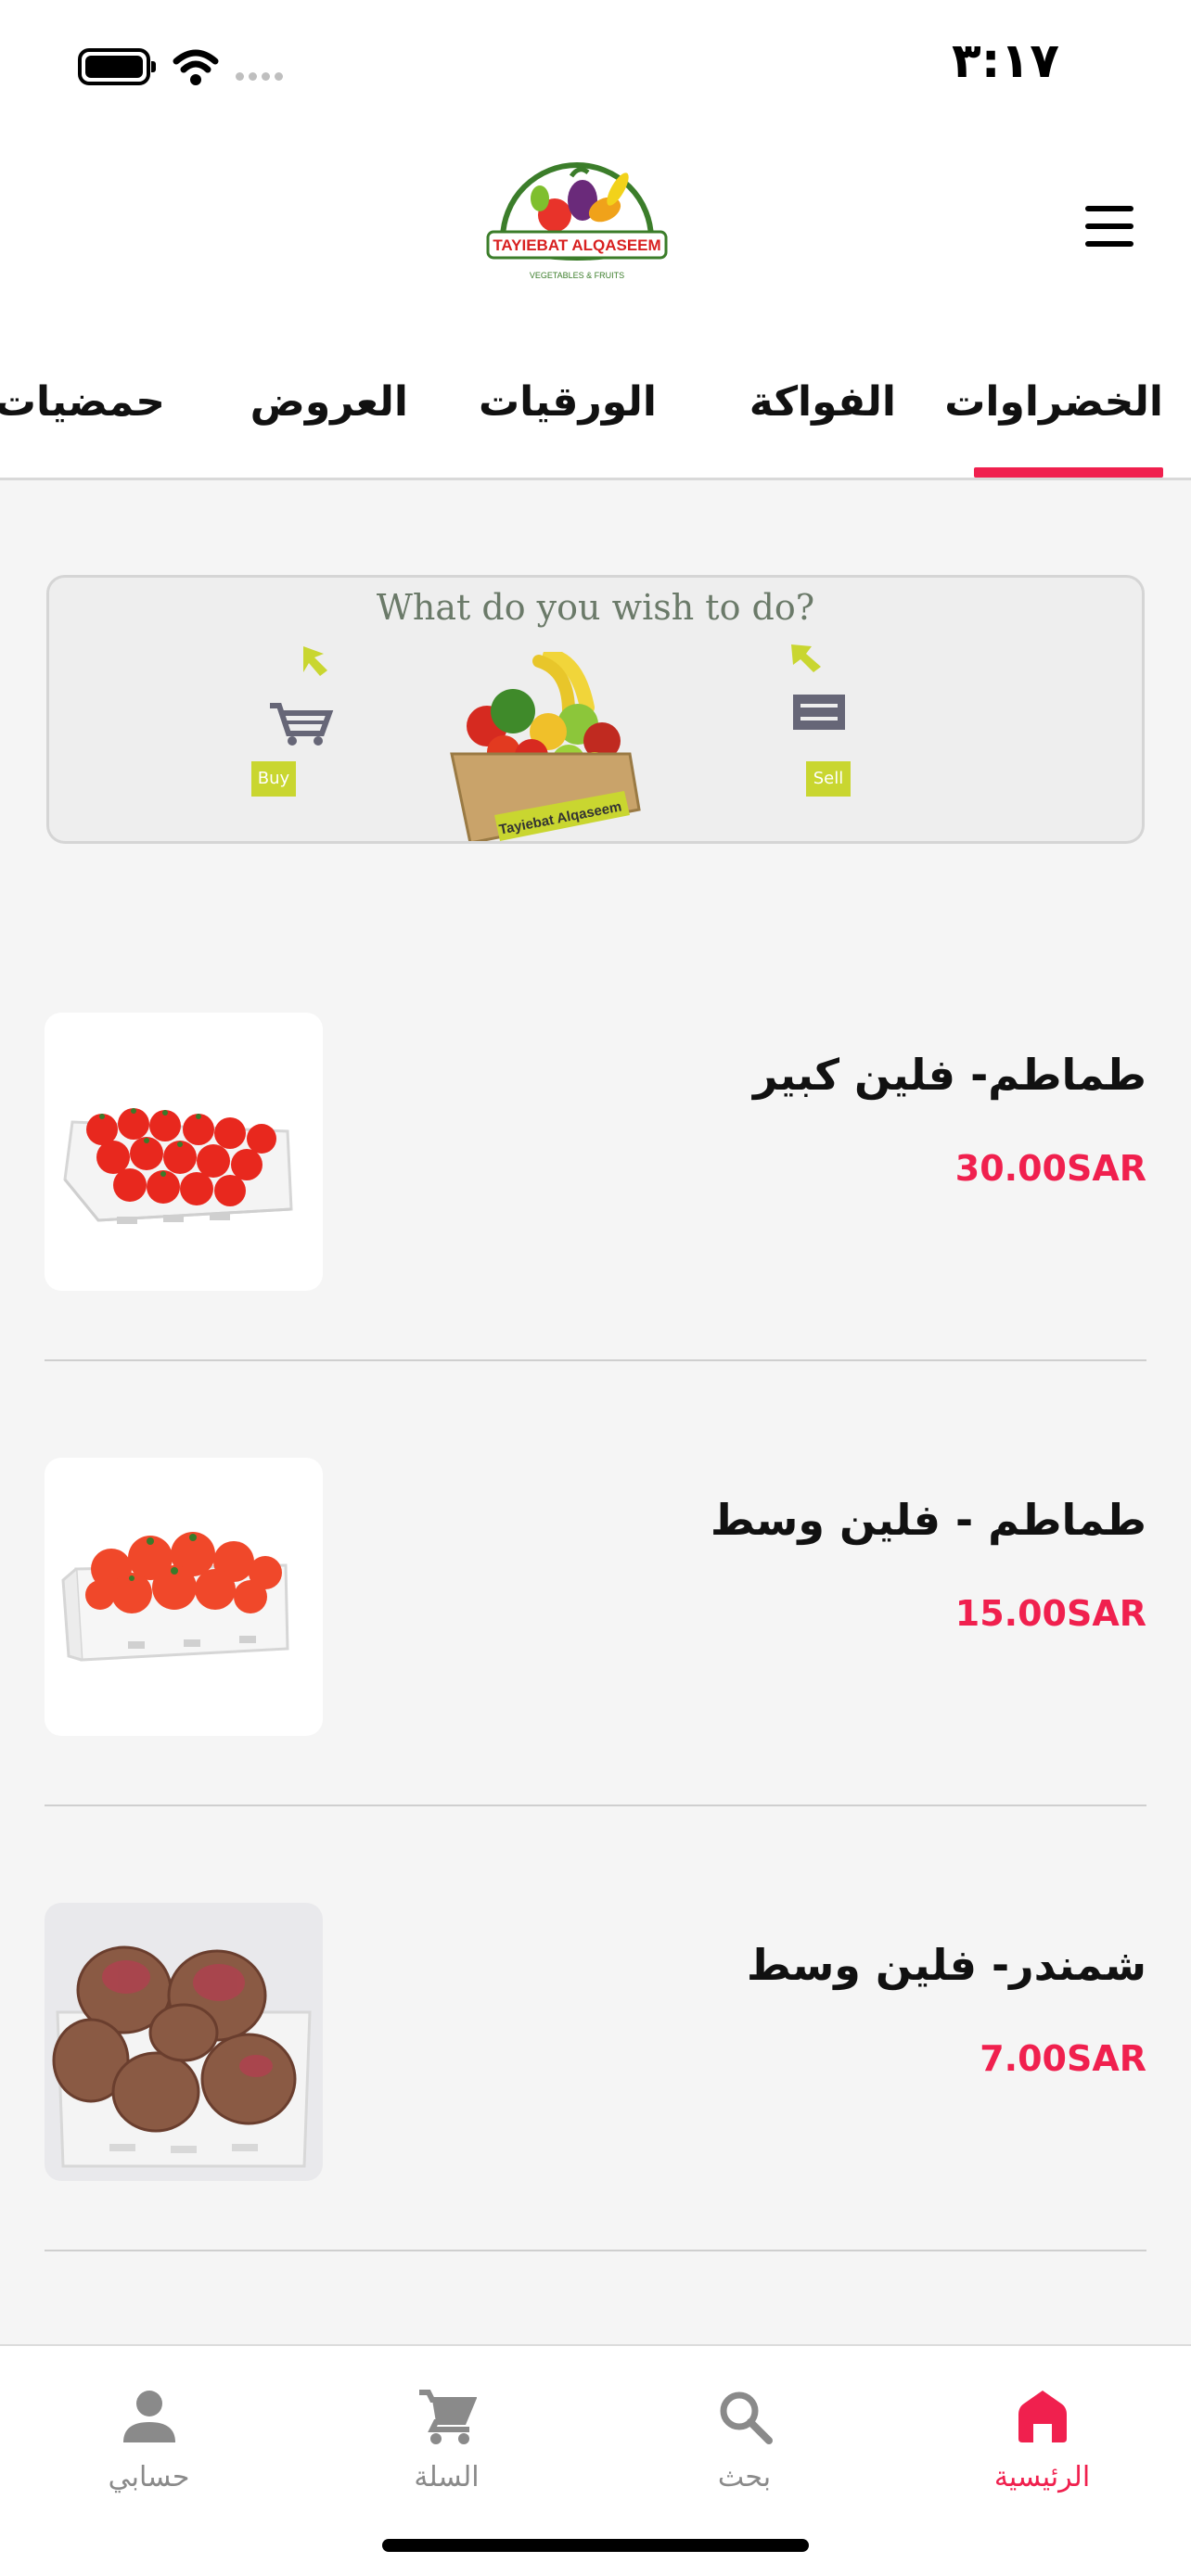 Image resolution: width=1191 pixels, height=2576 pixels. What do you see at coordinates (82, 402) in the screenshot?
I see `tab-citrus: حمضيات` at bounding box center [82, 402].